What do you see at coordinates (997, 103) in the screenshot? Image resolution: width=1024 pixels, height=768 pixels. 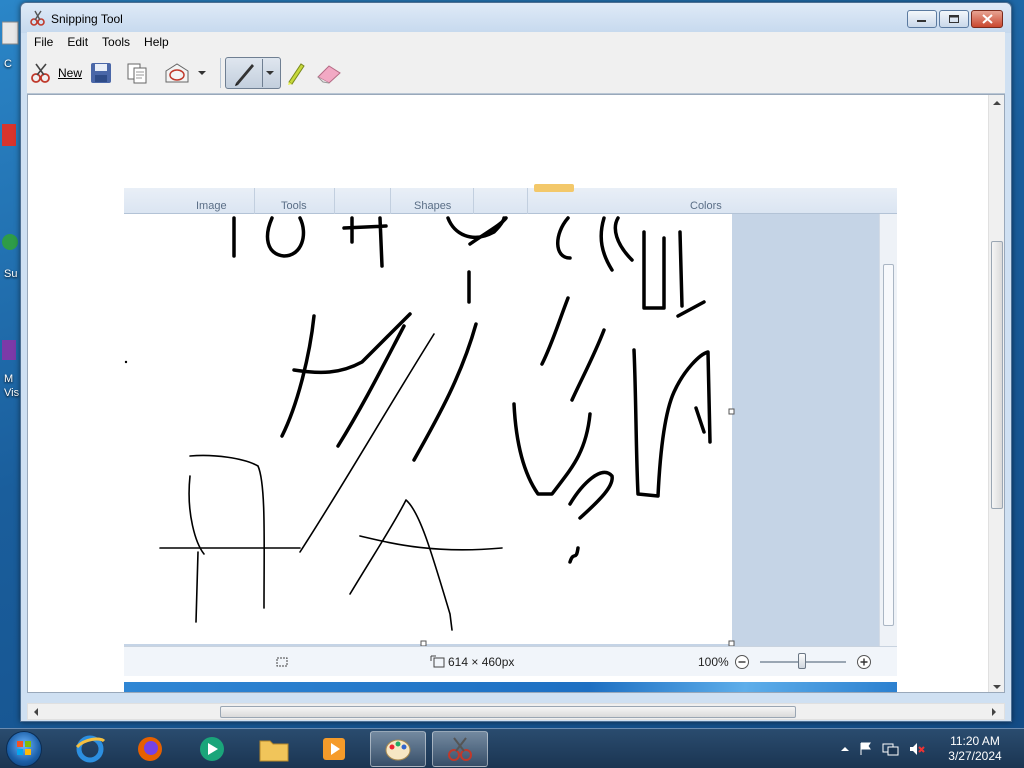 I see `scroll-up-icon` at bounding box center [997, 103].